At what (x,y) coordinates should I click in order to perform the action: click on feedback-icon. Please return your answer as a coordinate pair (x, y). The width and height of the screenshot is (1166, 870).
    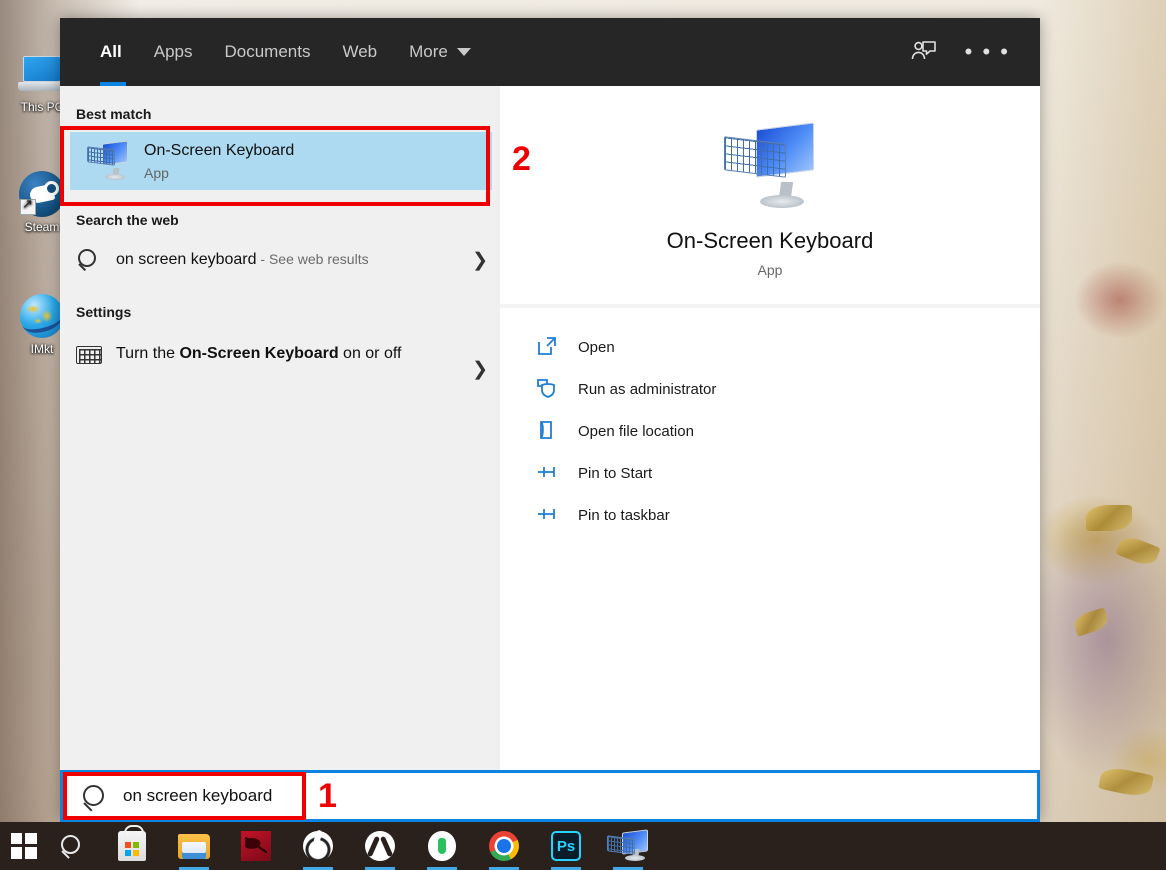
    Looking at the image, I should click on (924, 52).